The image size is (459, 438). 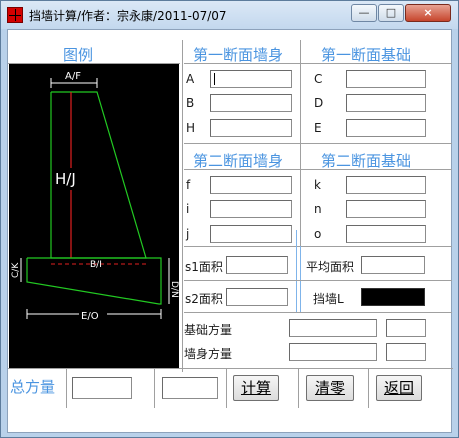 I want to click on base-volume-label: 基础方量, so click(x=208, y=330).